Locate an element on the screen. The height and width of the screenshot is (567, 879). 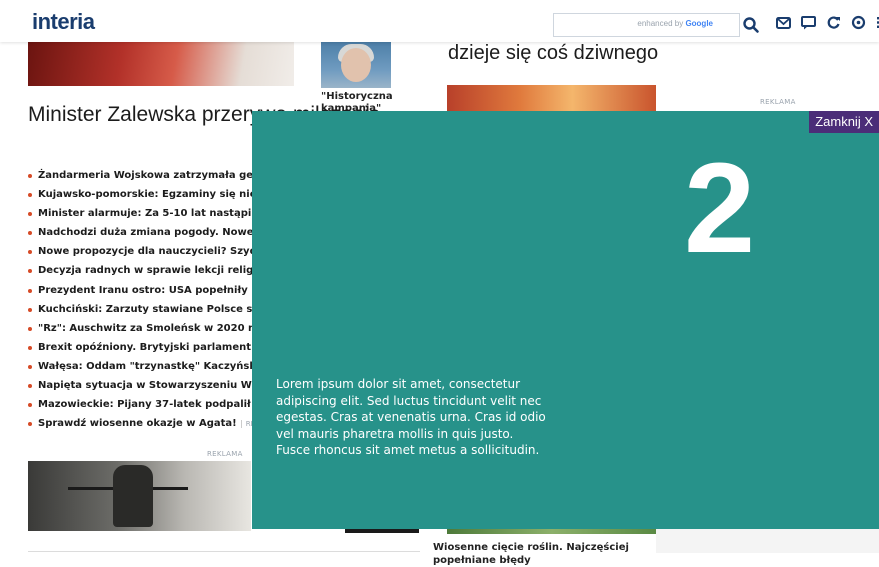
top-icons is located at coordinates (827, 22).